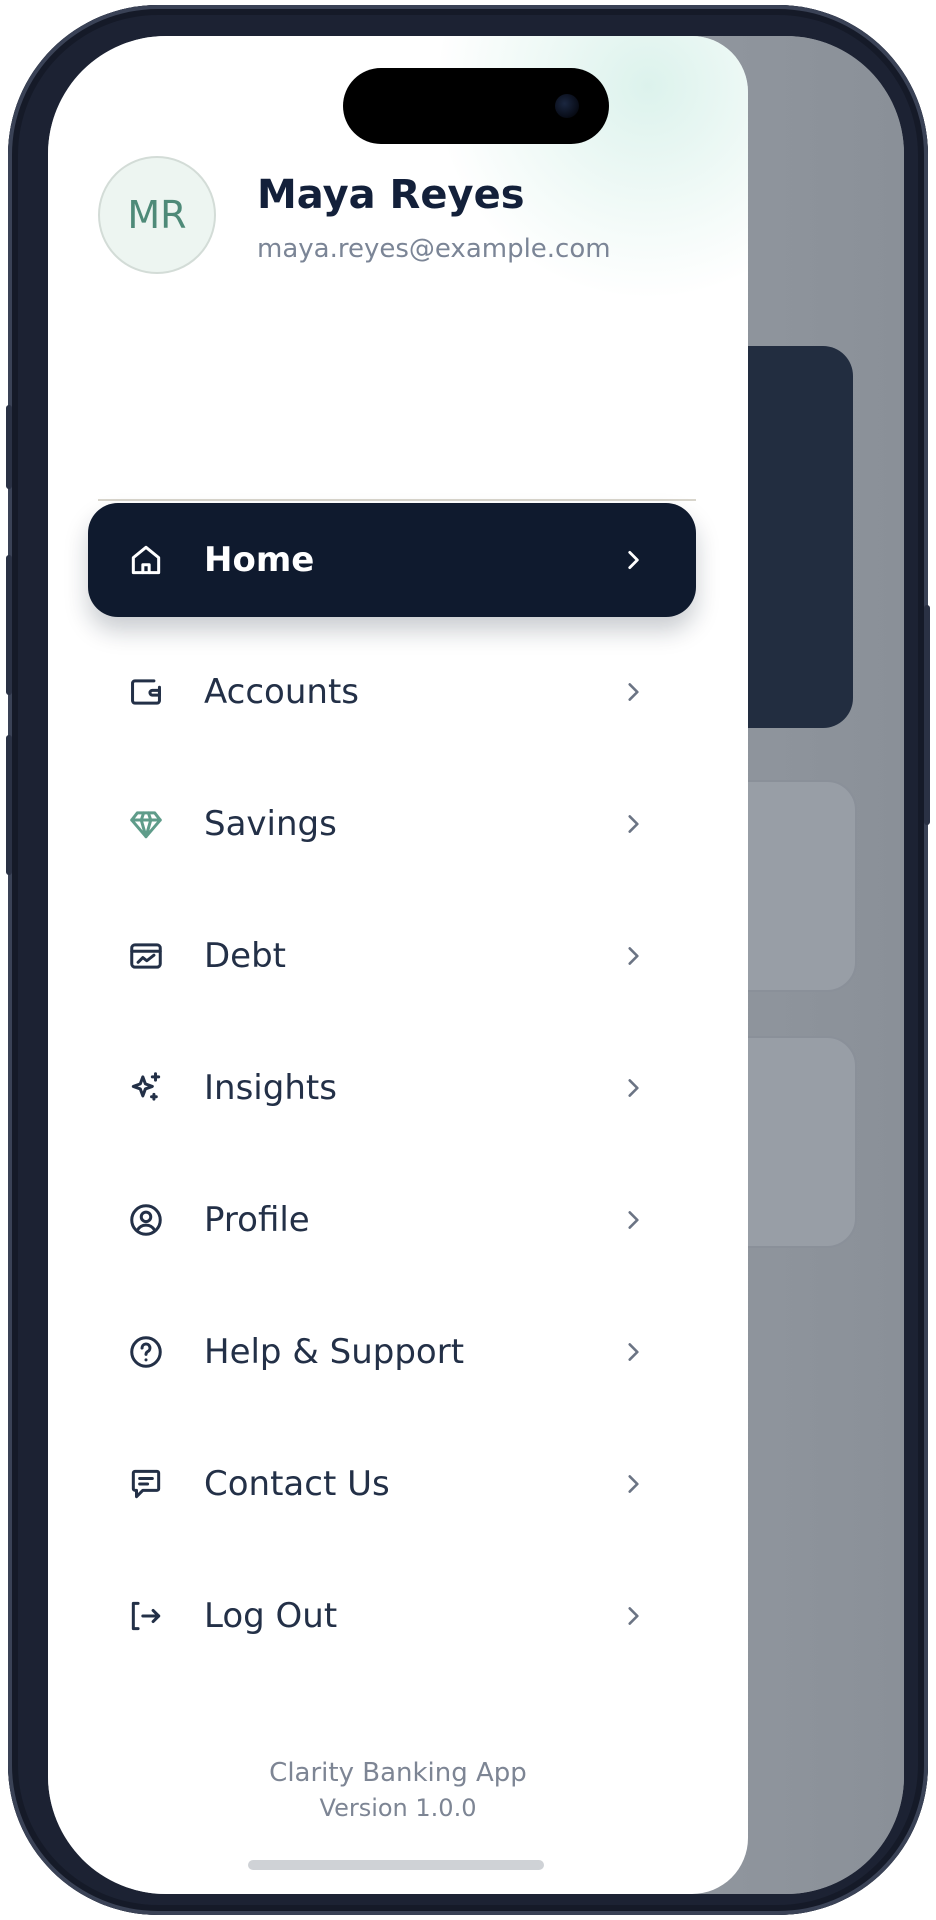 This screenshot has height=1920, width=936. What do you see at coordinates (9, 625) in the screenshot?
I see `volume-up-button` at bounding box center [9, 625].